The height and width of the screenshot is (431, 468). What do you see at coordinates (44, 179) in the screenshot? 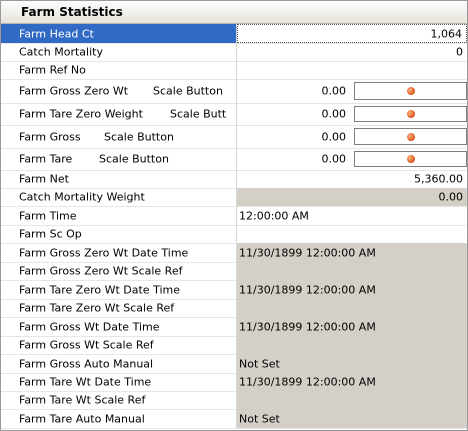
I see `row-label: Farm Net` at bounding box center [44, 179].